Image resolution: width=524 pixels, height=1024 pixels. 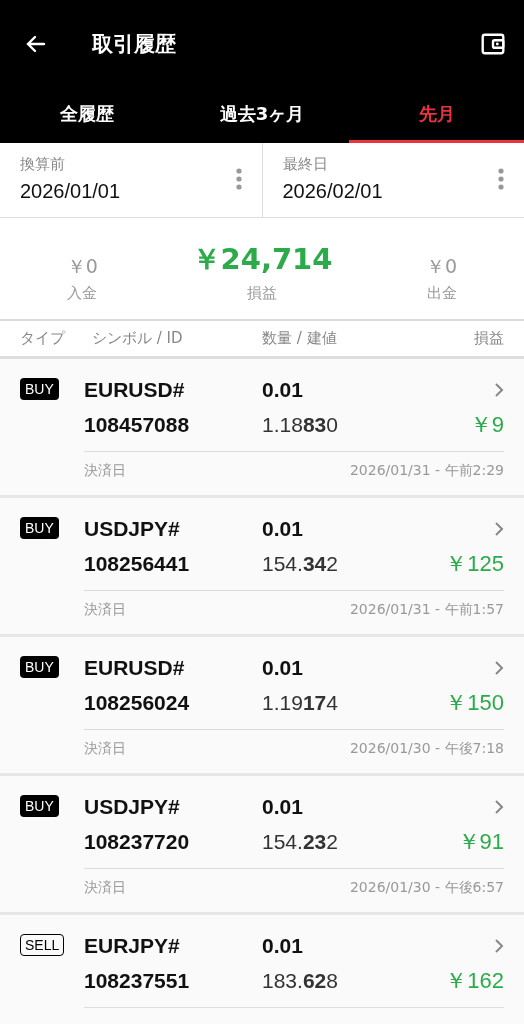 I want to click on settlement-date: 2026/01/31 - 午前1:57, so click(x=426, y=610).